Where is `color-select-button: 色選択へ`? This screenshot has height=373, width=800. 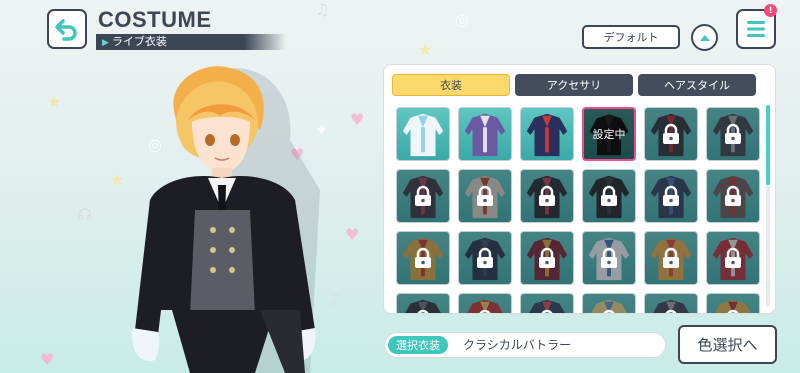 color-select-button: 色選択へ is located at coordinates (727, 344).